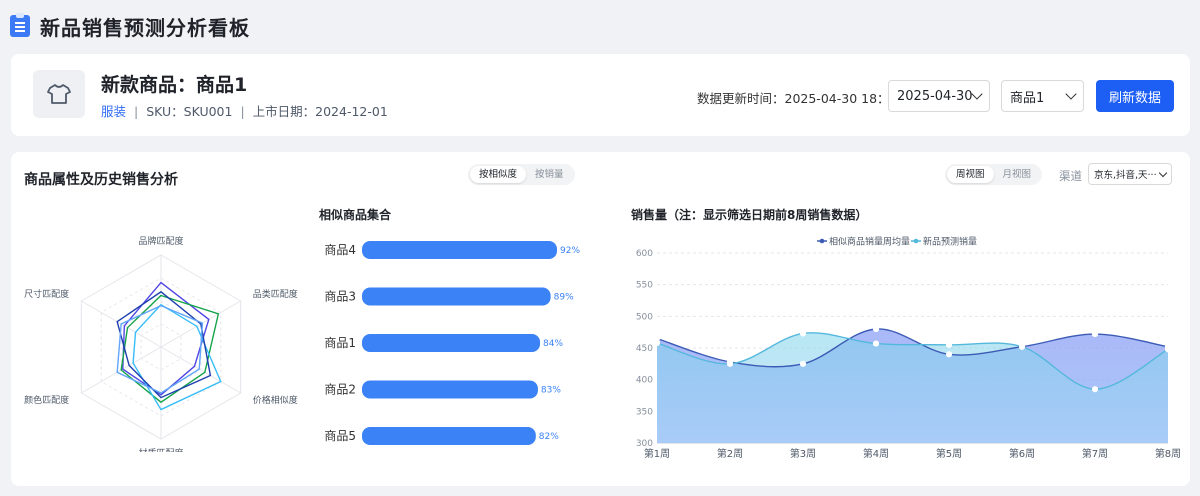 This screenshot has height=496, width=1200. I want to click on y-tick-label: 550, so click(644, 286).